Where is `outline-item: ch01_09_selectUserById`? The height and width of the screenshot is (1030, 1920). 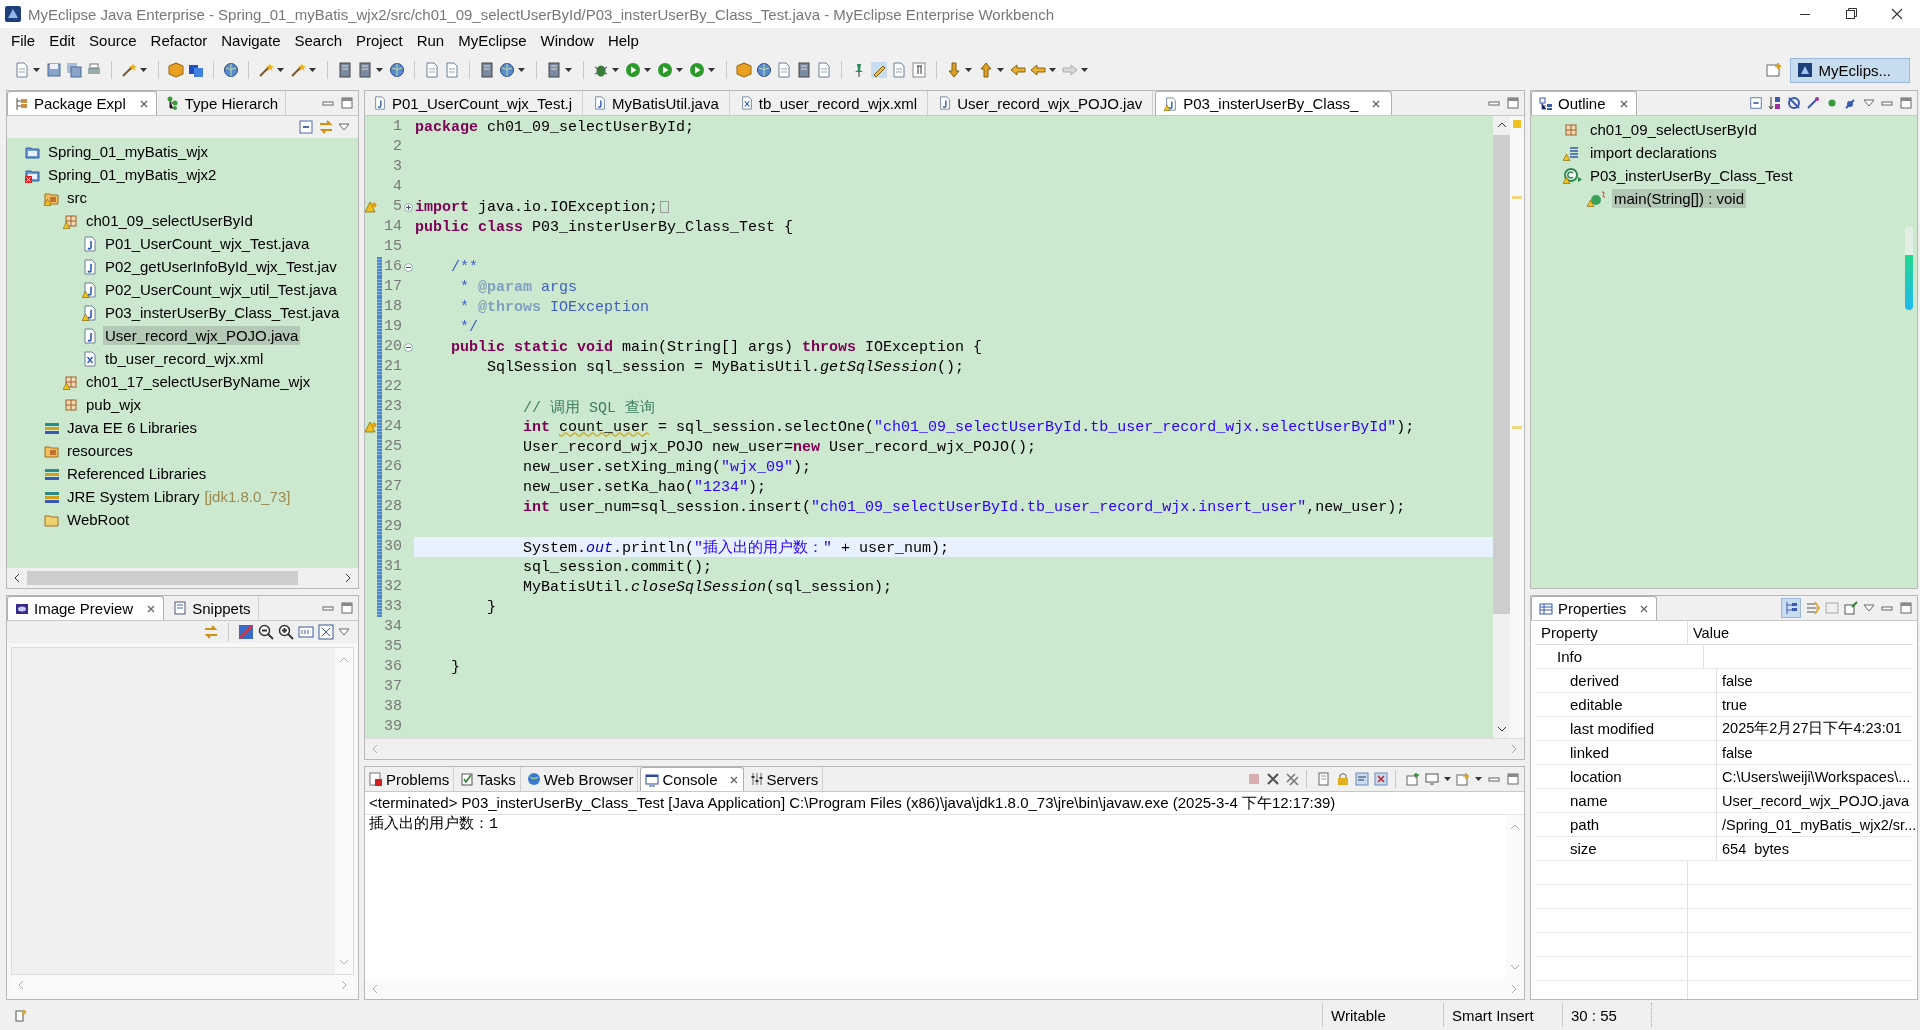 outline-item: ch01_09_selectUserById is located at coordinates (1673, 129).